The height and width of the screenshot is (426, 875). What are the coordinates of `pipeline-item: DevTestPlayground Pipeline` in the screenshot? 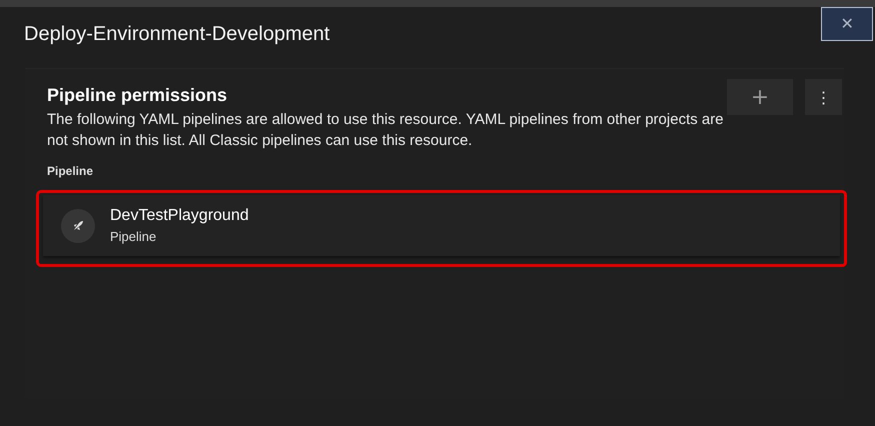 It's located at (441, 225).